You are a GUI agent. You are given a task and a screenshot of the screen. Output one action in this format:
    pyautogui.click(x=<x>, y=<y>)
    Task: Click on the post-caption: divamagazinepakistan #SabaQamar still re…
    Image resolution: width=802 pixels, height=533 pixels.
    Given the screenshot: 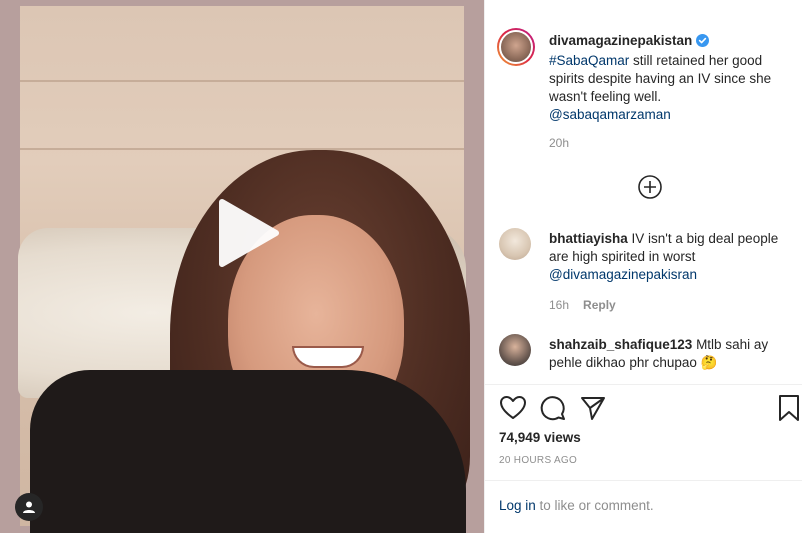 What is the action you would take?
    pyautogui.click(x=668, y=78)
    